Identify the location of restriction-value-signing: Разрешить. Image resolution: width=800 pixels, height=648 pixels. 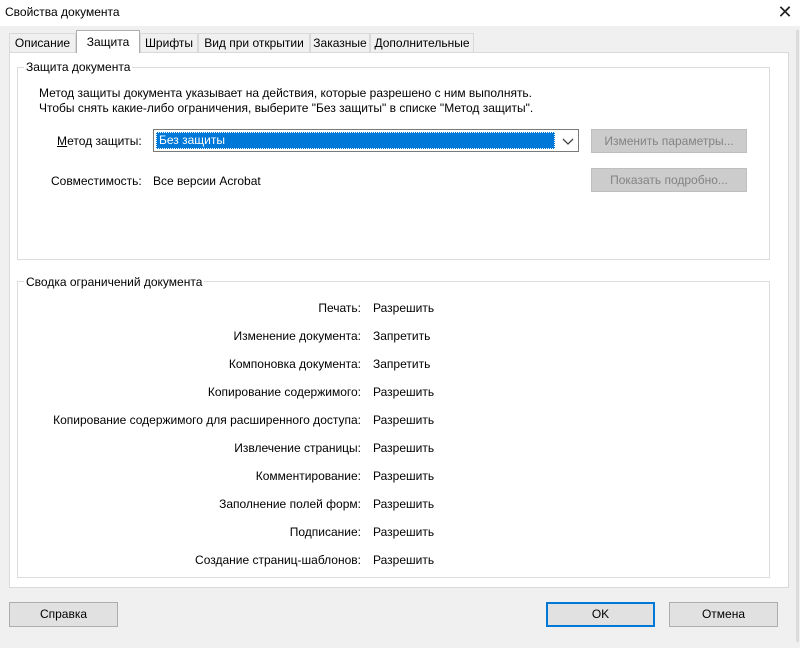
(404, 532).